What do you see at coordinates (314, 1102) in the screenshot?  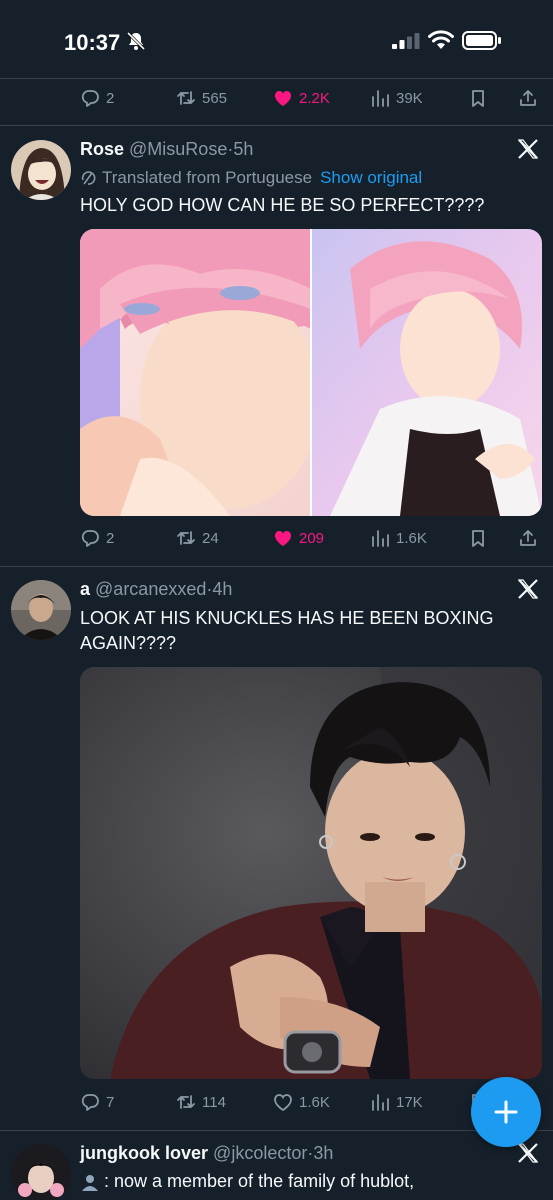 I see `like-count: 1.6K` at bounding box center [314, 1102].